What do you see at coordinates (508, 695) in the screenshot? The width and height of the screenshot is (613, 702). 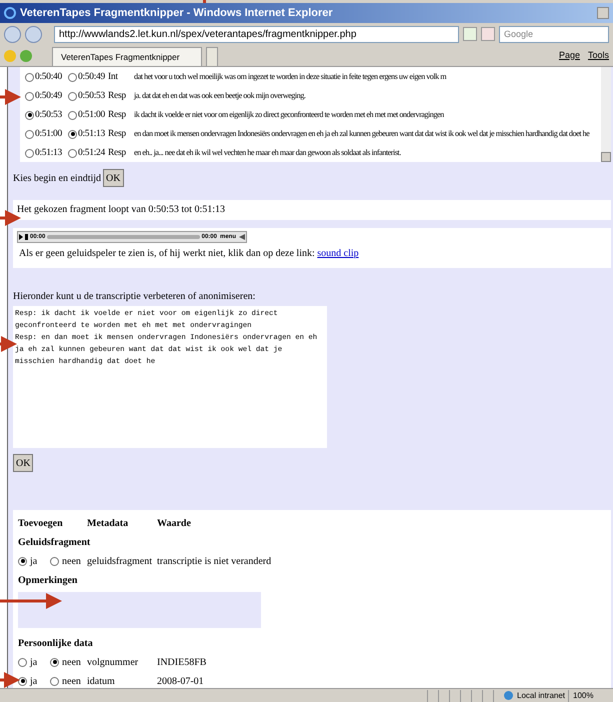 I see `globe-icon` at bounding box center [508, 695].